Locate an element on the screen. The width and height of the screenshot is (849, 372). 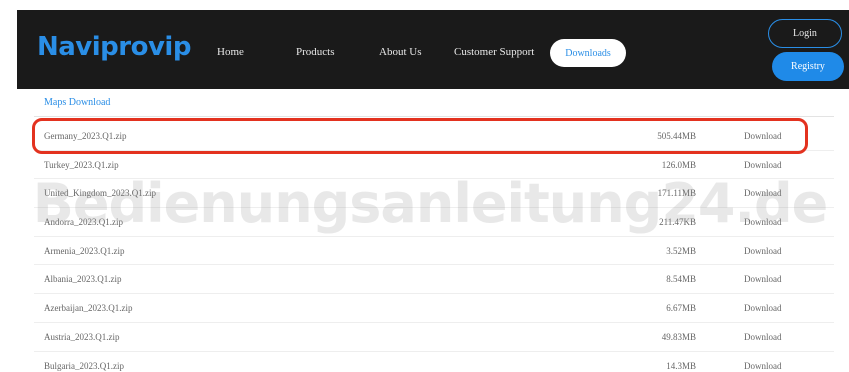
file-row: Azerbaijan_2023.Q1.zip 6.67MB Download is located at coordinates (434, 308).